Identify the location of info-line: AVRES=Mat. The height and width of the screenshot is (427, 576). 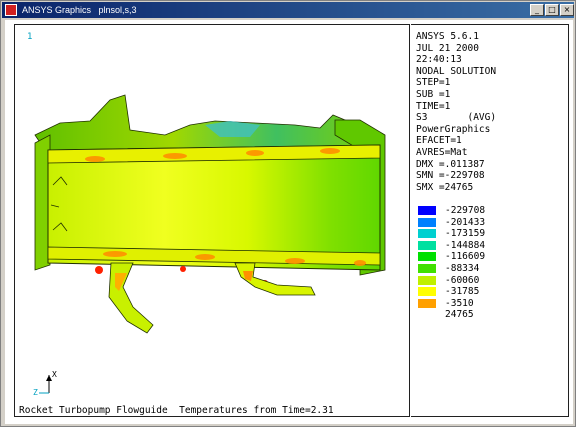
(442, 152).